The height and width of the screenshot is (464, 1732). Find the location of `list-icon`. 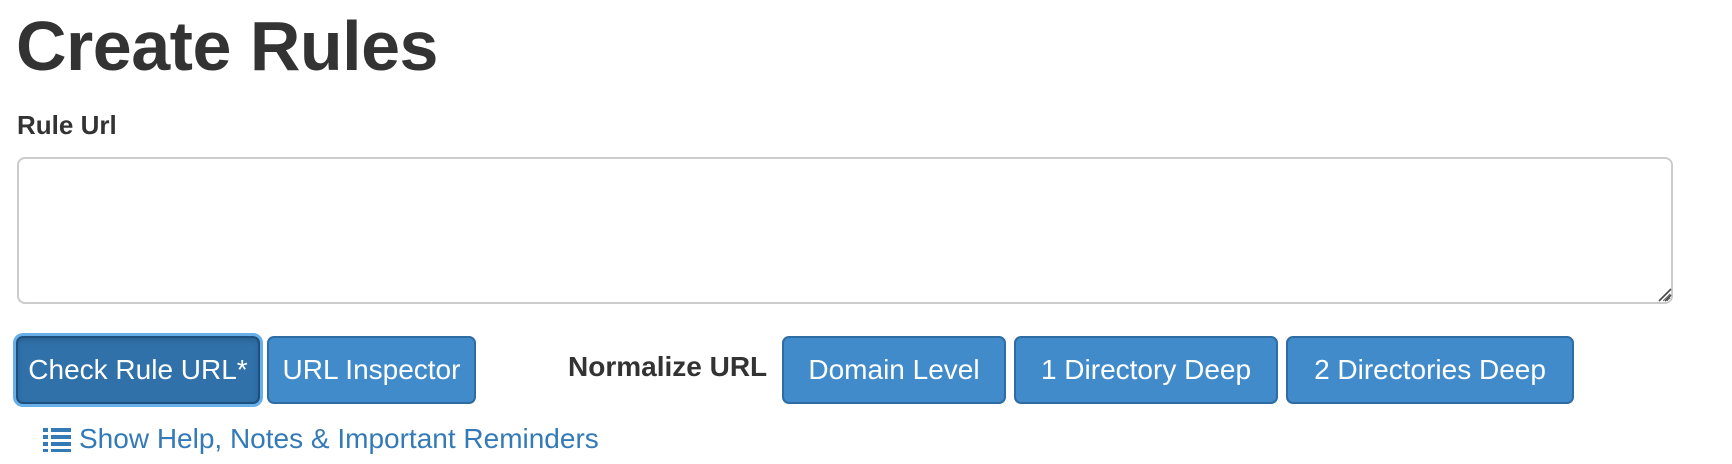

list-icon is located at coordinates (57, 440).